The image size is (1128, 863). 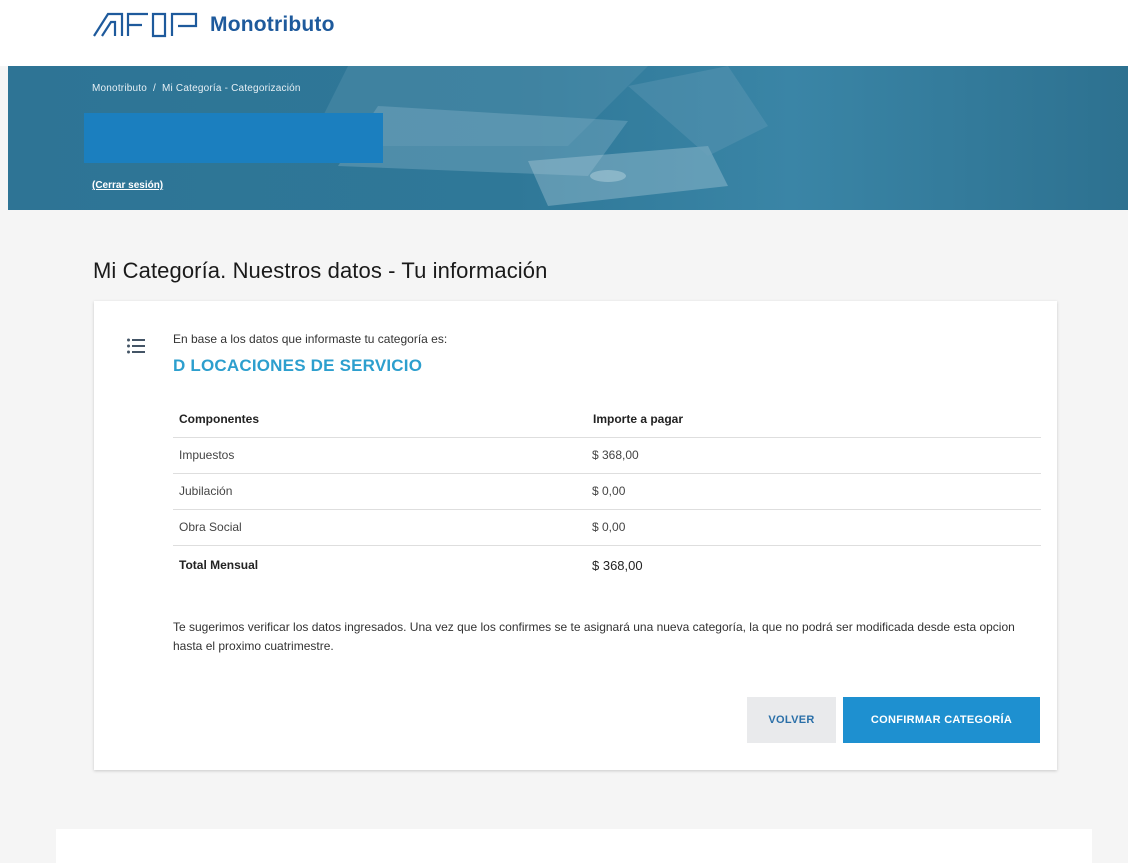 I want to click on breadcrumb-home: Monotributo, so click(x=119, y=88).